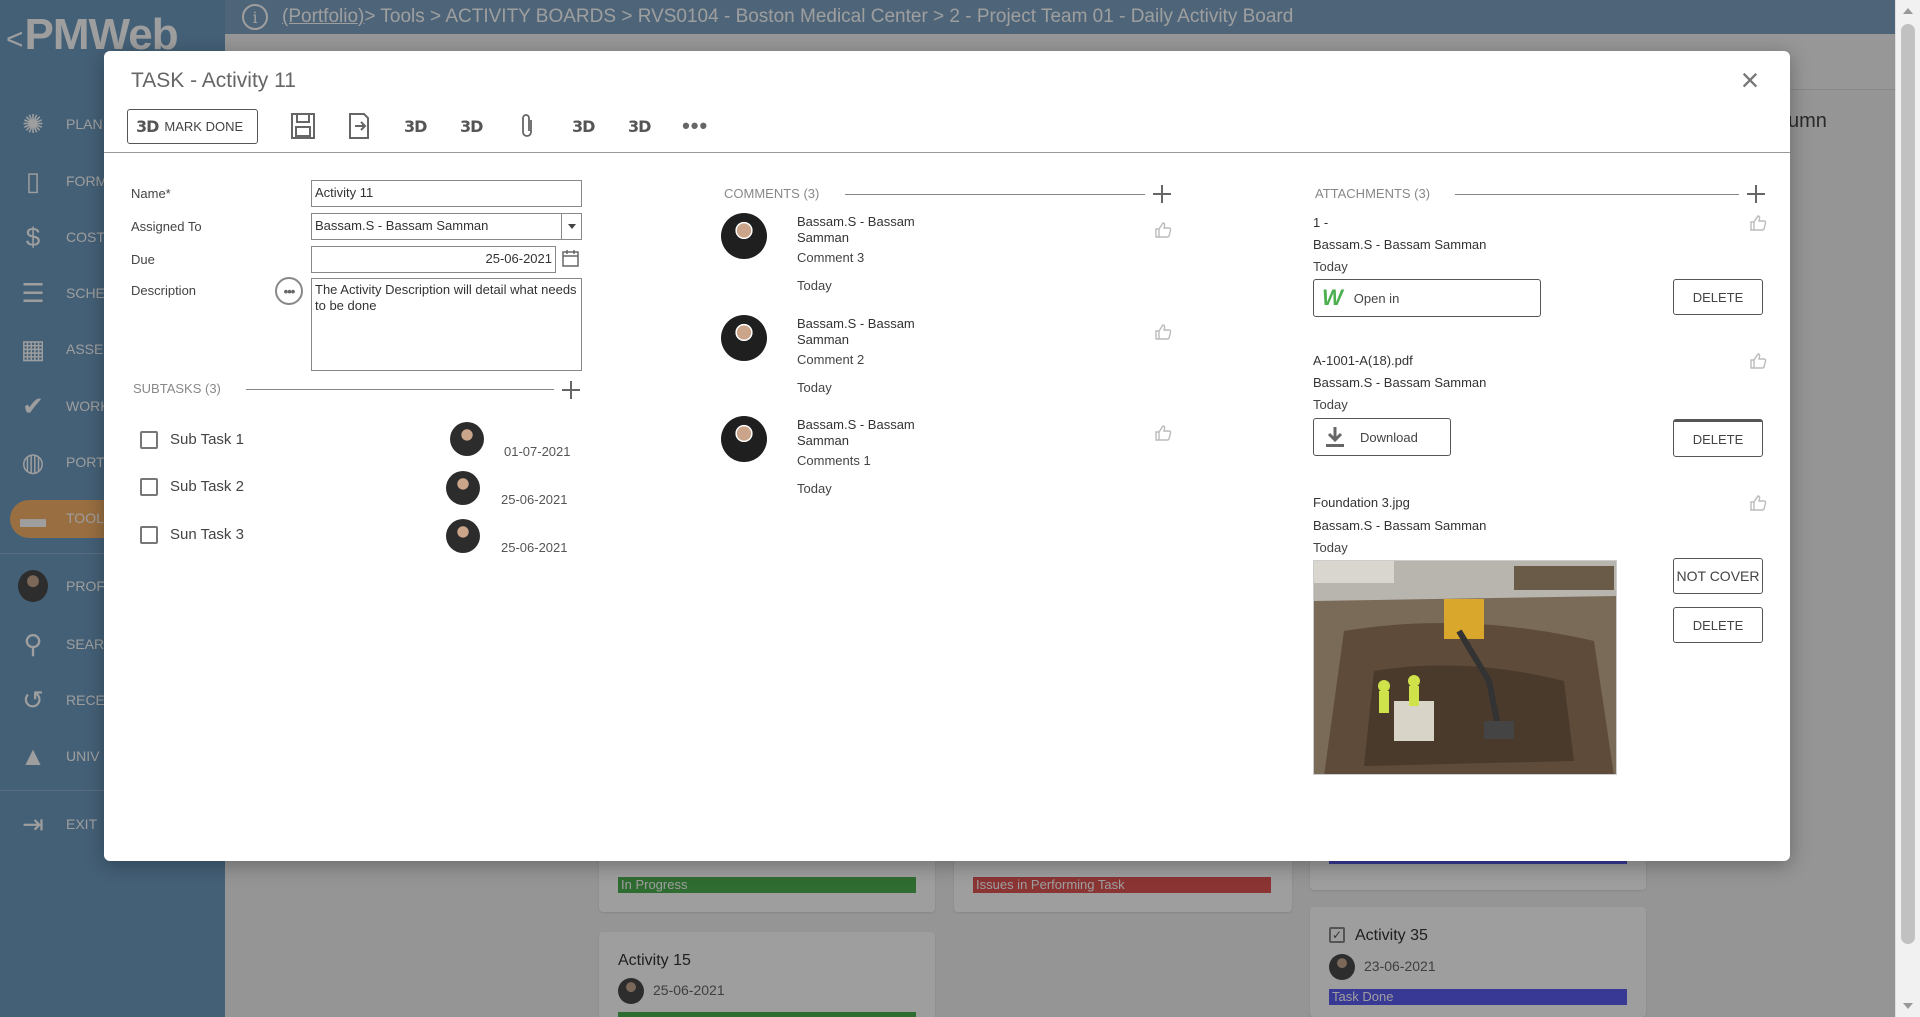 This screenshot has width=1920, height=1017. Describe the element at coordinates (947, 152) in the screenshot. I see `toolbar-divider` at that location.